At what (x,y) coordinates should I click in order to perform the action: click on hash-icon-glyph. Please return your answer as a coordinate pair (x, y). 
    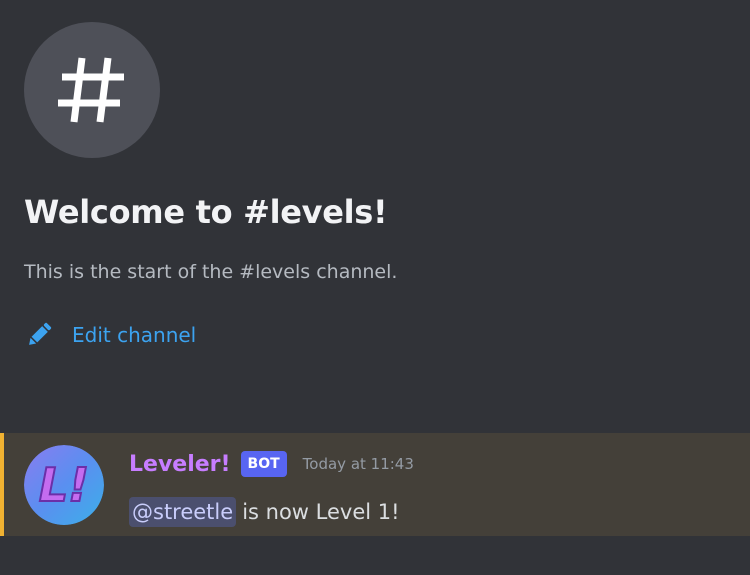
    Looking at the image, I should click on (91, 90).